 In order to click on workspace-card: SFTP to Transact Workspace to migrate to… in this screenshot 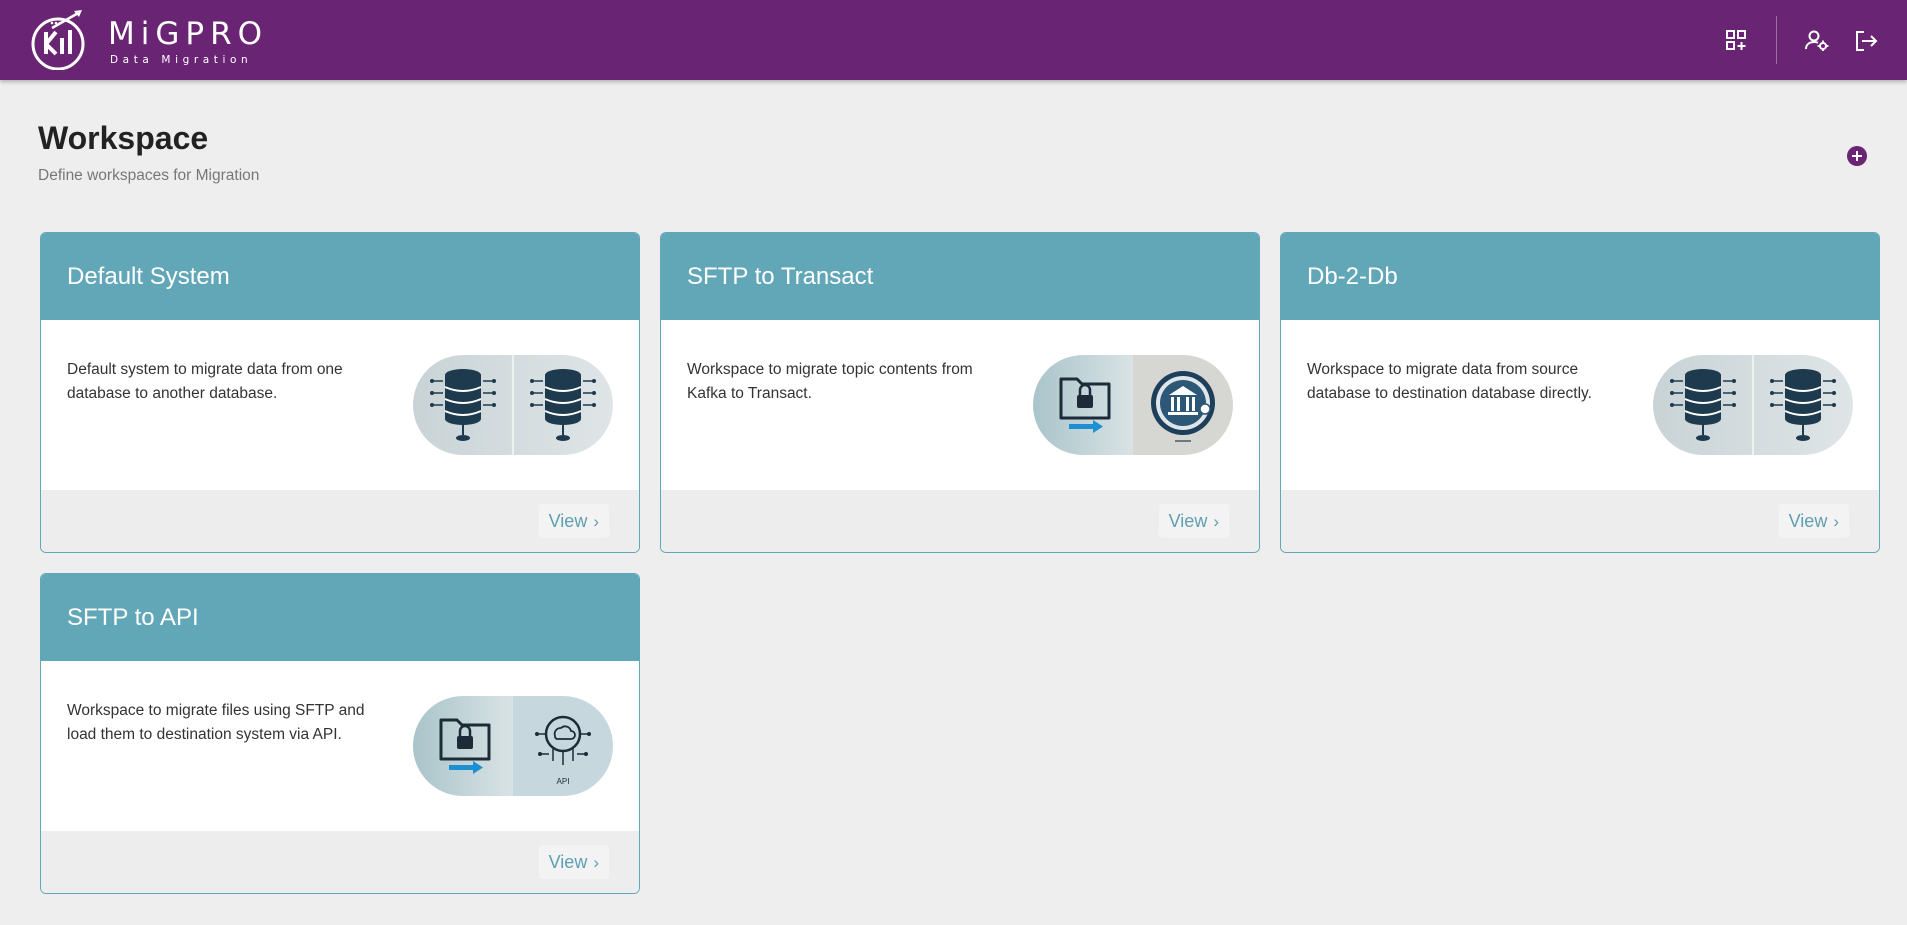, I will do `click(960, 392)`.